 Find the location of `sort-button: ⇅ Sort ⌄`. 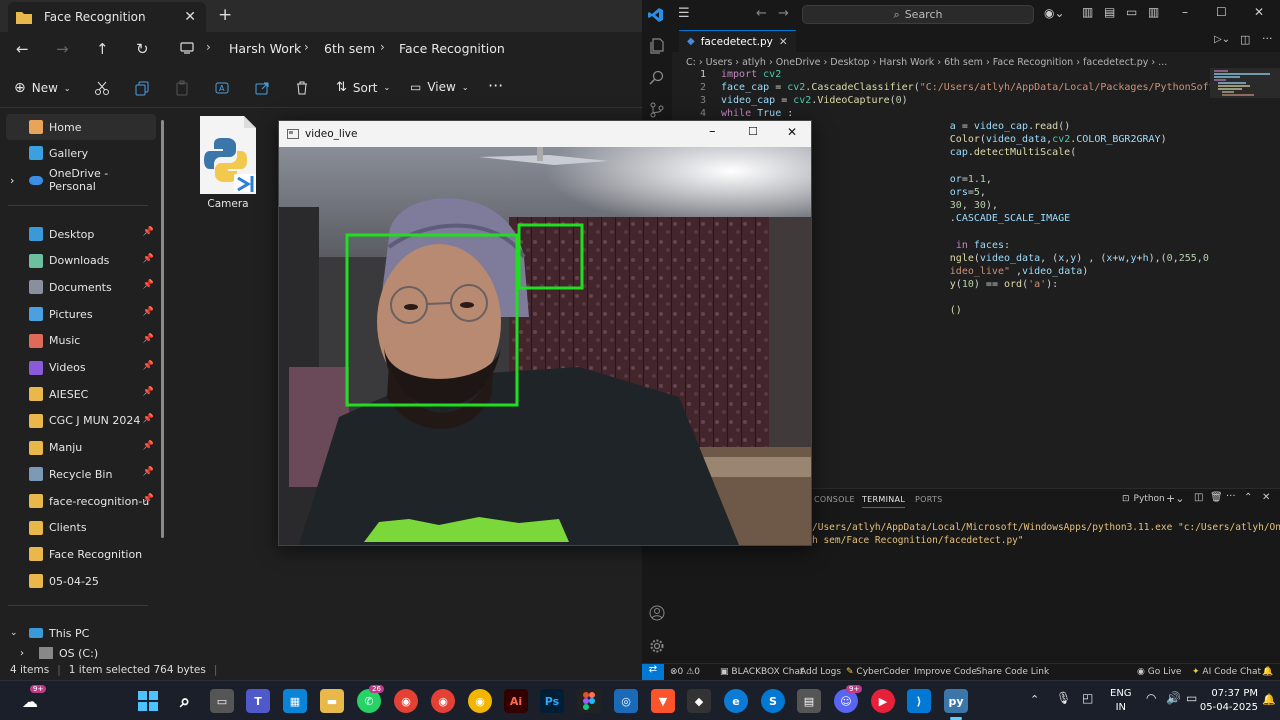

sort-button: ⇅ Sort ⌄ is located at coordinates (363, 87).